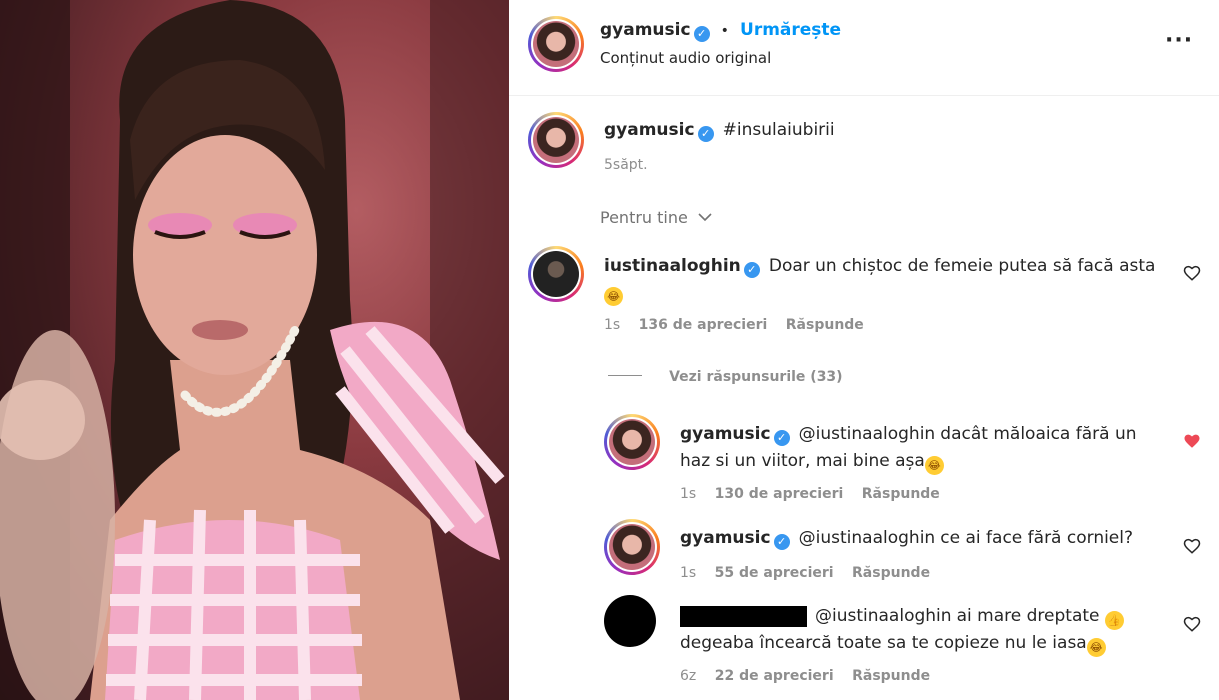  Describe the element at coordinates (705, 217) in the screenshot. I see `chevron-down-icon` at that location.